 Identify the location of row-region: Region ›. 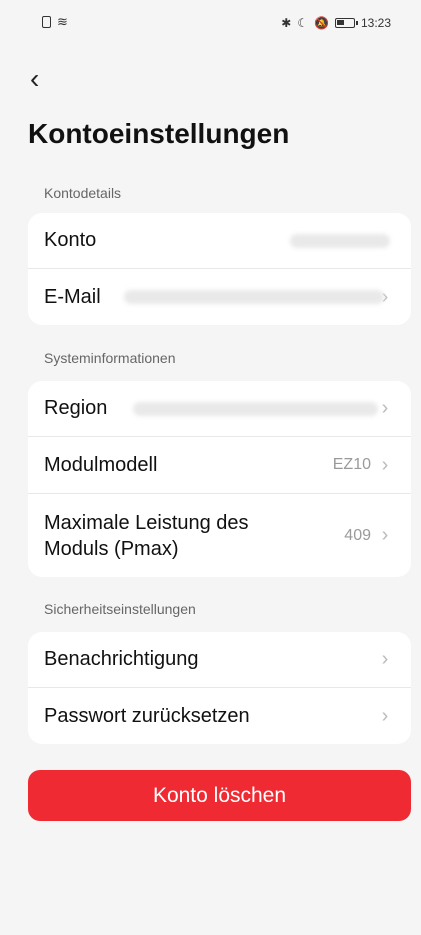
(219, 409).